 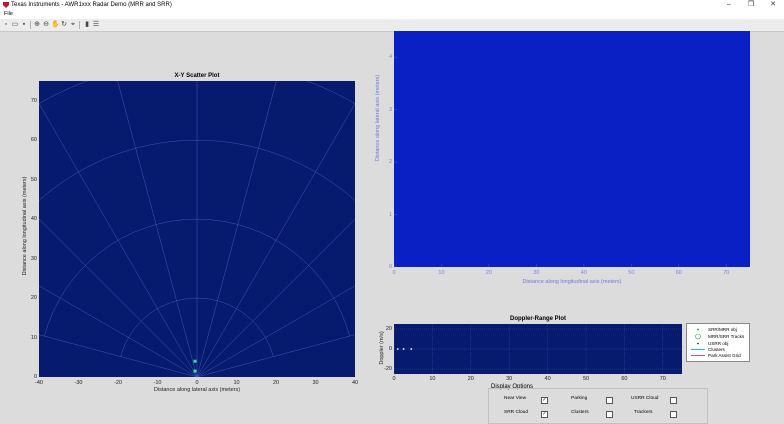 What do you see at coordinates (157, 383) in the screenshot?
I see `xy-x-tick-label: -10` at bounding box center [157, 383].